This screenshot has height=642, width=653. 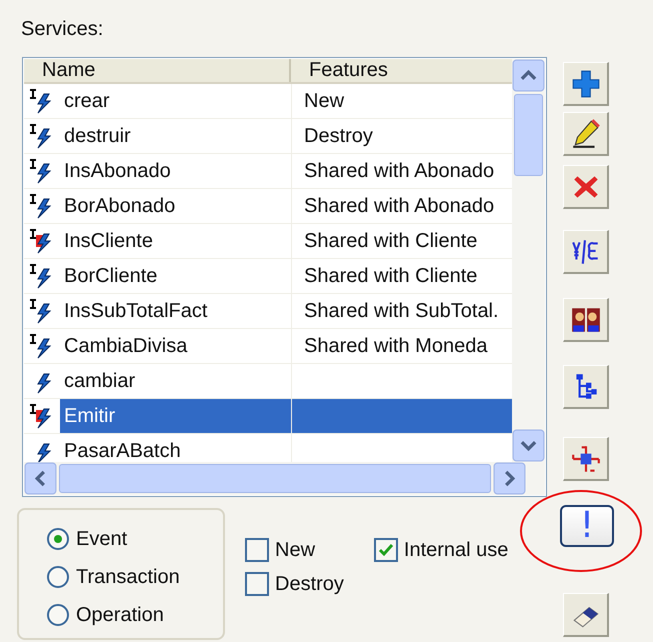 I want to click on edit-button, so click(x=586, y=134).